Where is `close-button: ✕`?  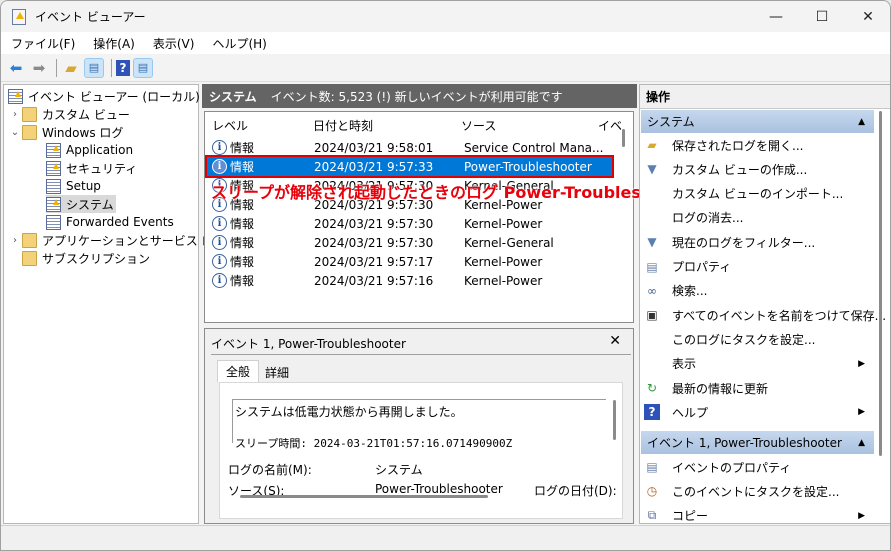
close-button: ✕ is located at coordinates (867, 16).